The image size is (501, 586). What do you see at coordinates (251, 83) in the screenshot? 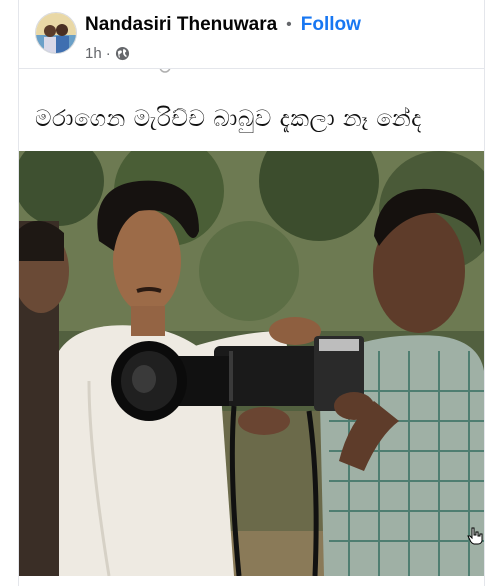
I see `shared-post-strip` at bounding box center [251, 83].